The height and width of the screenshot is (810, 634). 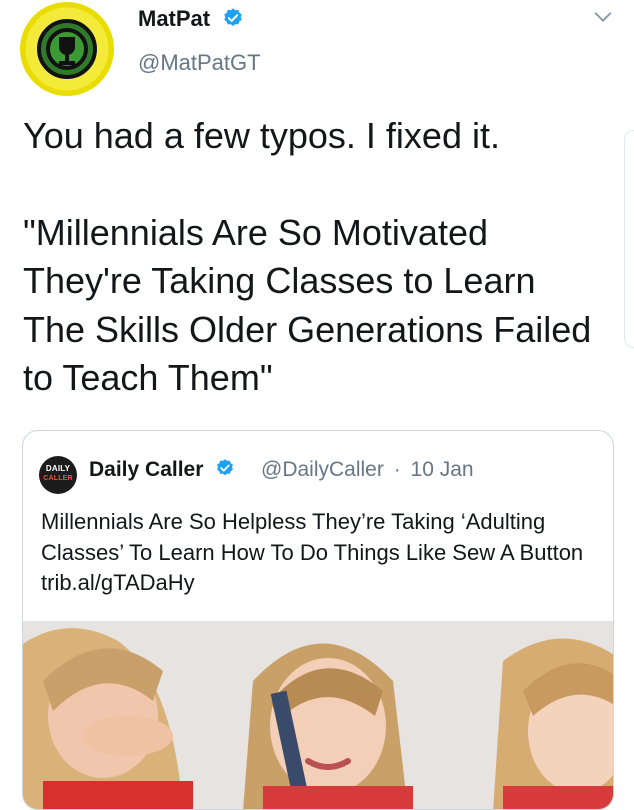 I want to click on chevron-down-icon, so click(x=603, y=17).